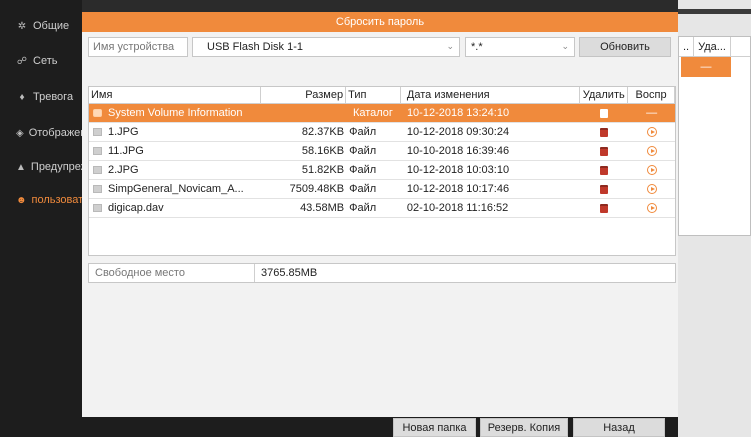 The image size is (751, 437). I want to click on file-date: 10-12-2018 13:24:10, so click(458, 113).